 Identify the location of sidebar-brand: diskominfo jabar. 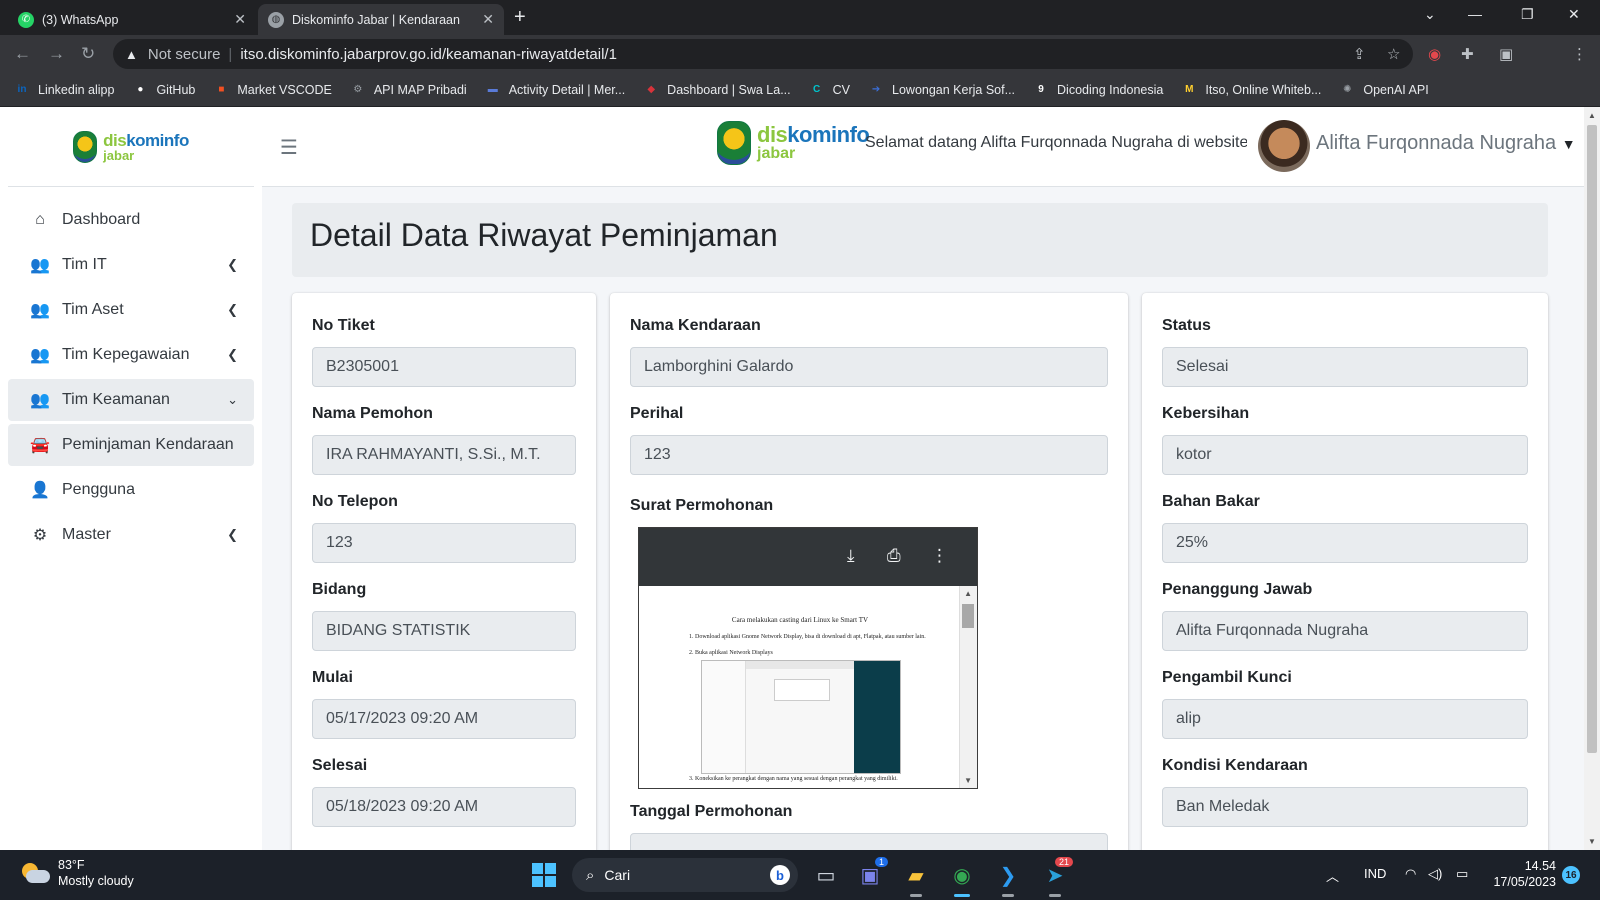
(131, 147).